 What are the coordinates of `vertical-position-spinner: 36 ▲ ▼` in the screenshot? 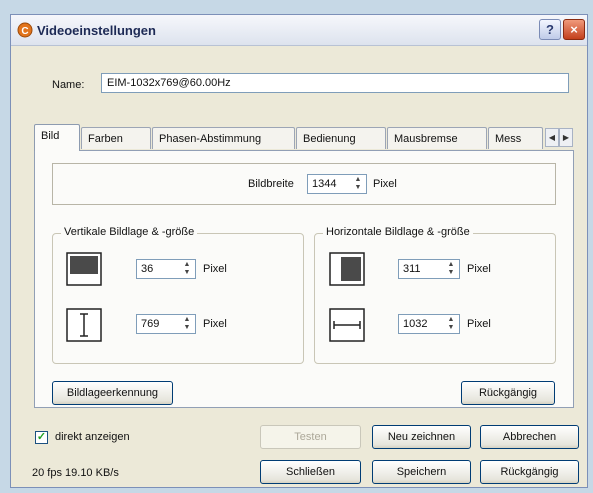 It's located at (166, 269).